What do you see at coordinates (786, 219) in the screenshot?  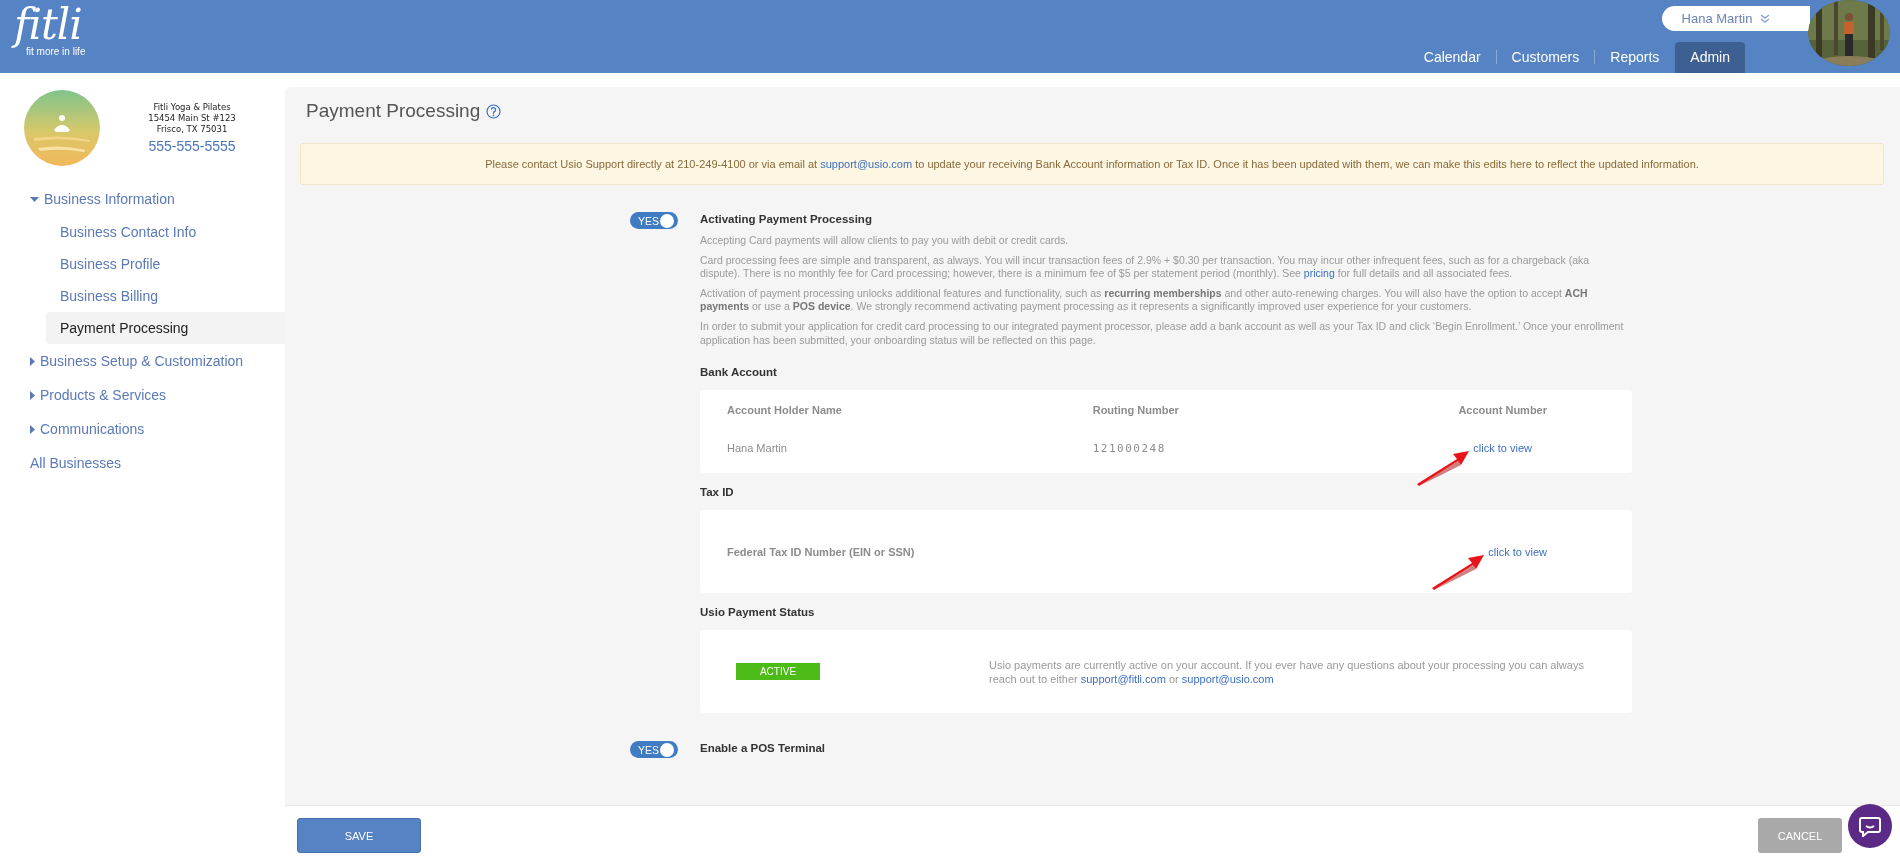 I see `section-title: Activating Payment Processing` at bounding box center [786, 219].